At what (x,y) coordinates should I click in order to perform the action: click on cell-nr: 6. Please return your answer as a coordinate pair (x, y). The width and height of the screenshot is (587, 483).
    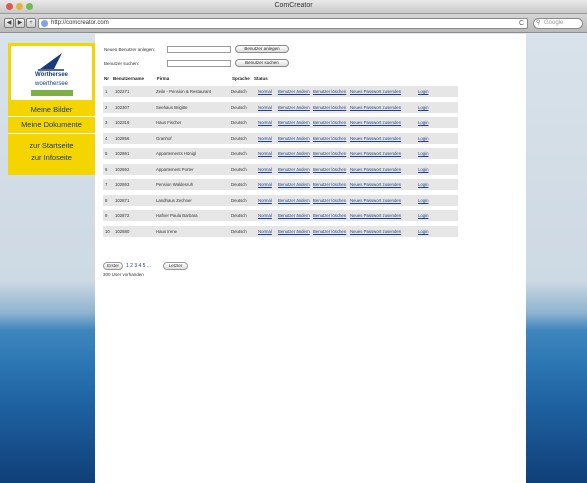
    Looking at the image, I should click on (106, 169).